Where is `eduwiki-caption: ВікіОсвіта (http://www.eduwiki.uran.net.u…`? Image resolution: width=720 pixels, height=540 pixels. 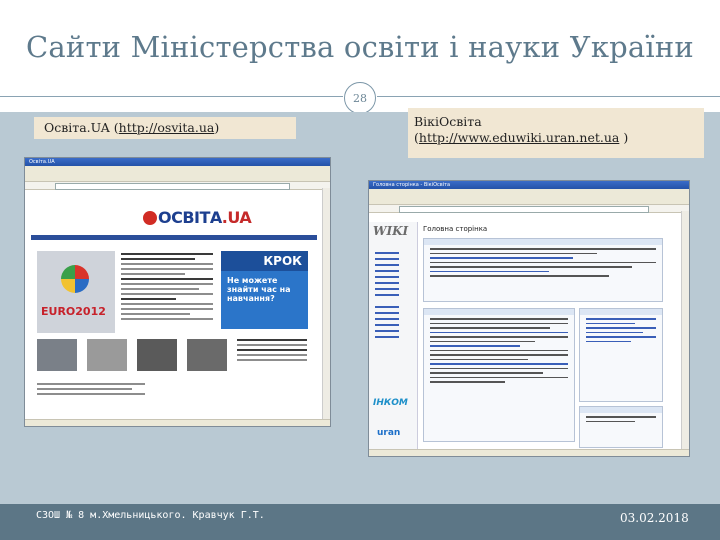
eduwiki-caption: ВікіОсвіта (http://www.eduwiki.uran.net.u… is located at coordinates (556, 133).